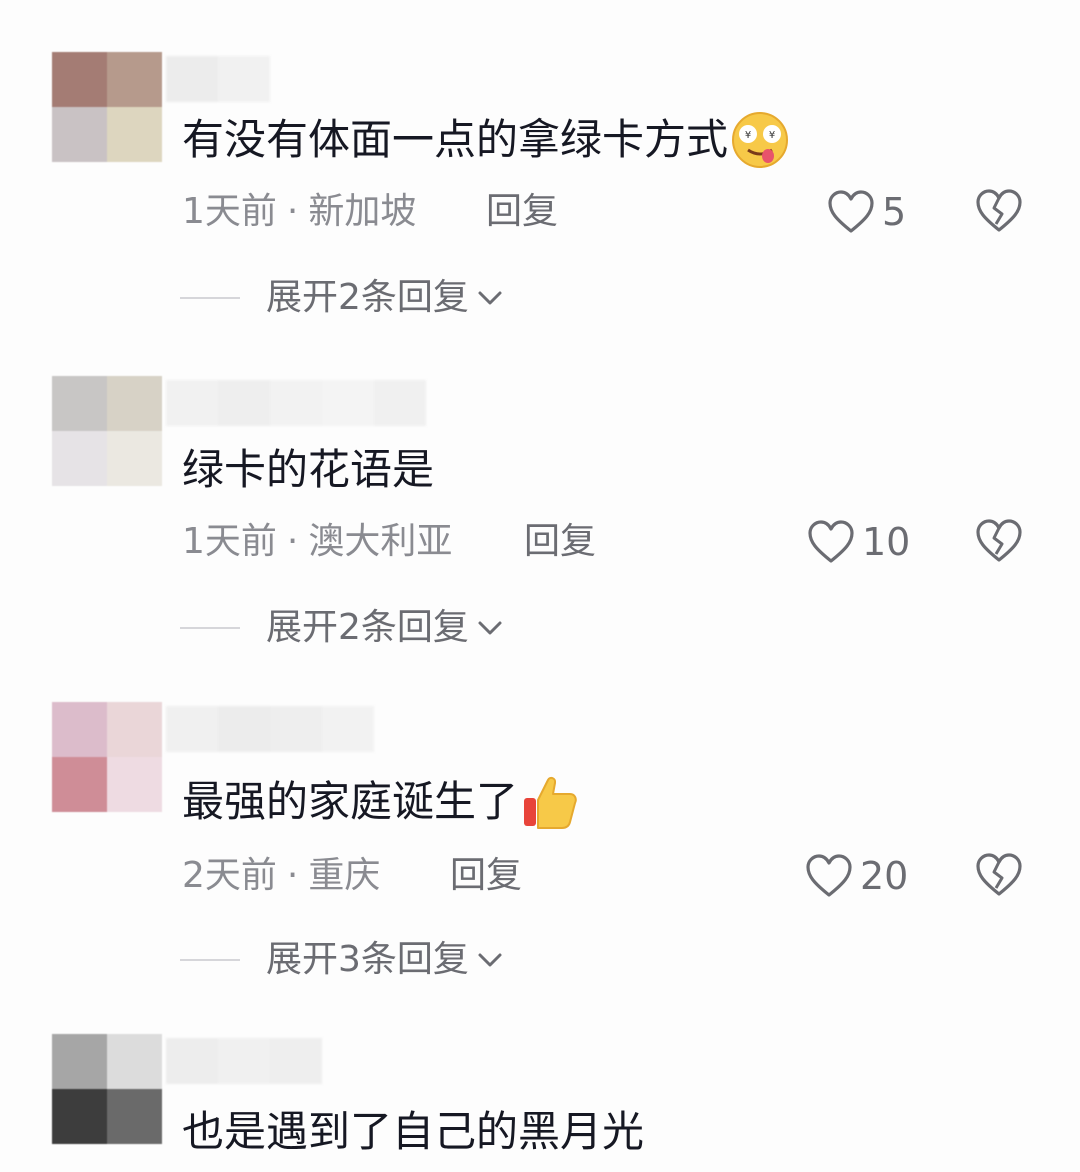 This screenshot has height=1172, width=1080. What do you see at coordinates (856, 876) in the screenshot?
I see `like-button: 20` at bounding box center [856, 876].